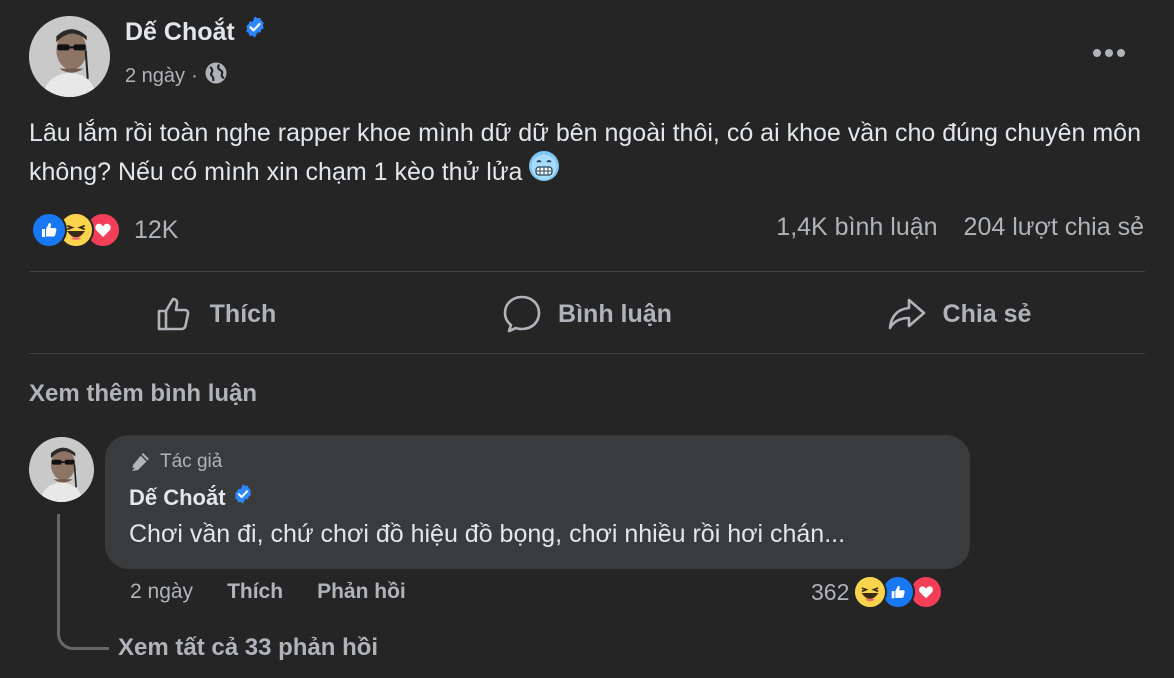  Describe the element at coordinates (906, 314) in the screenshot. I see `share-arrow-icon` at that location.